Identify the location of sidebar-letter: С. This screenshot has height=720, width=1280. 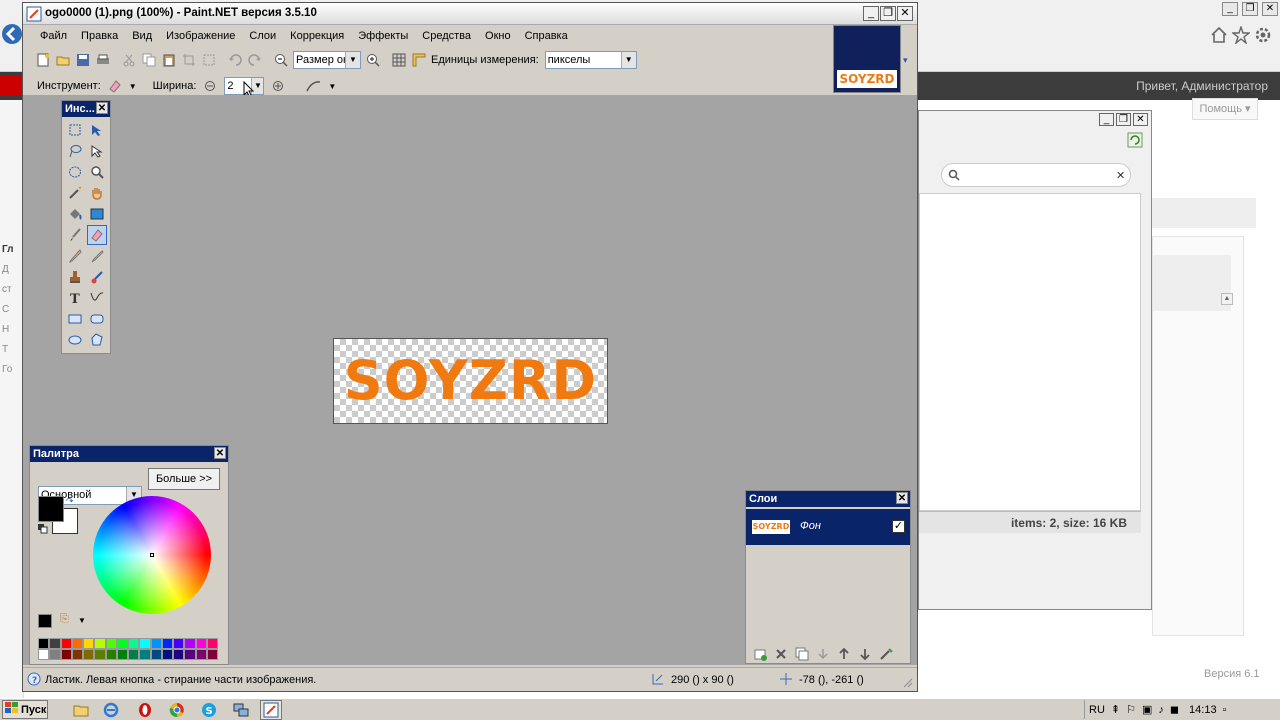
(11, 310).